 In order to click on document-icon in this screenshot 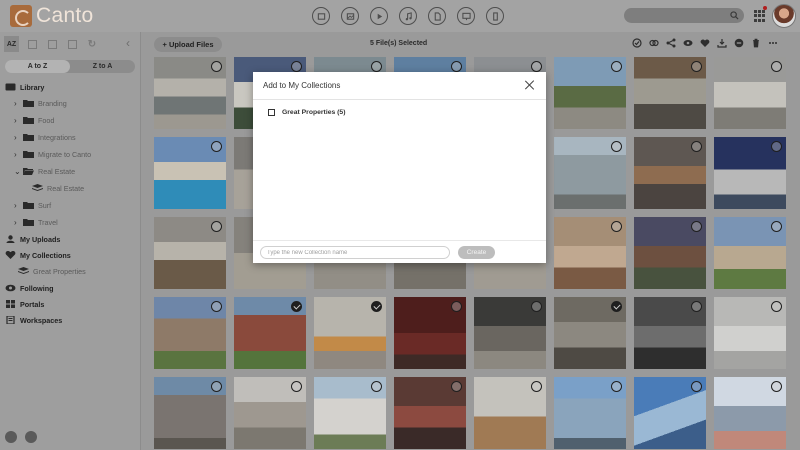, I will do `click(437, 16)`.